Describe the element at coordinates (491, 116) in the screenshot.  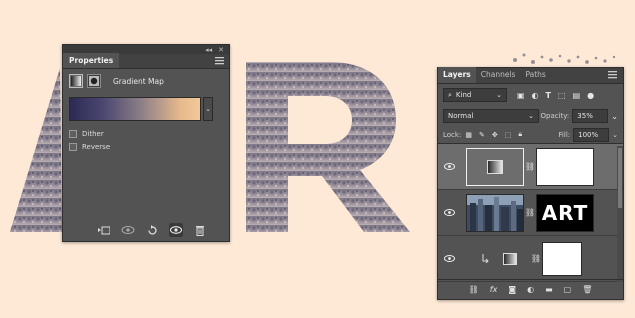
I see `blend-mode-select: Normal ⌄` at that location.